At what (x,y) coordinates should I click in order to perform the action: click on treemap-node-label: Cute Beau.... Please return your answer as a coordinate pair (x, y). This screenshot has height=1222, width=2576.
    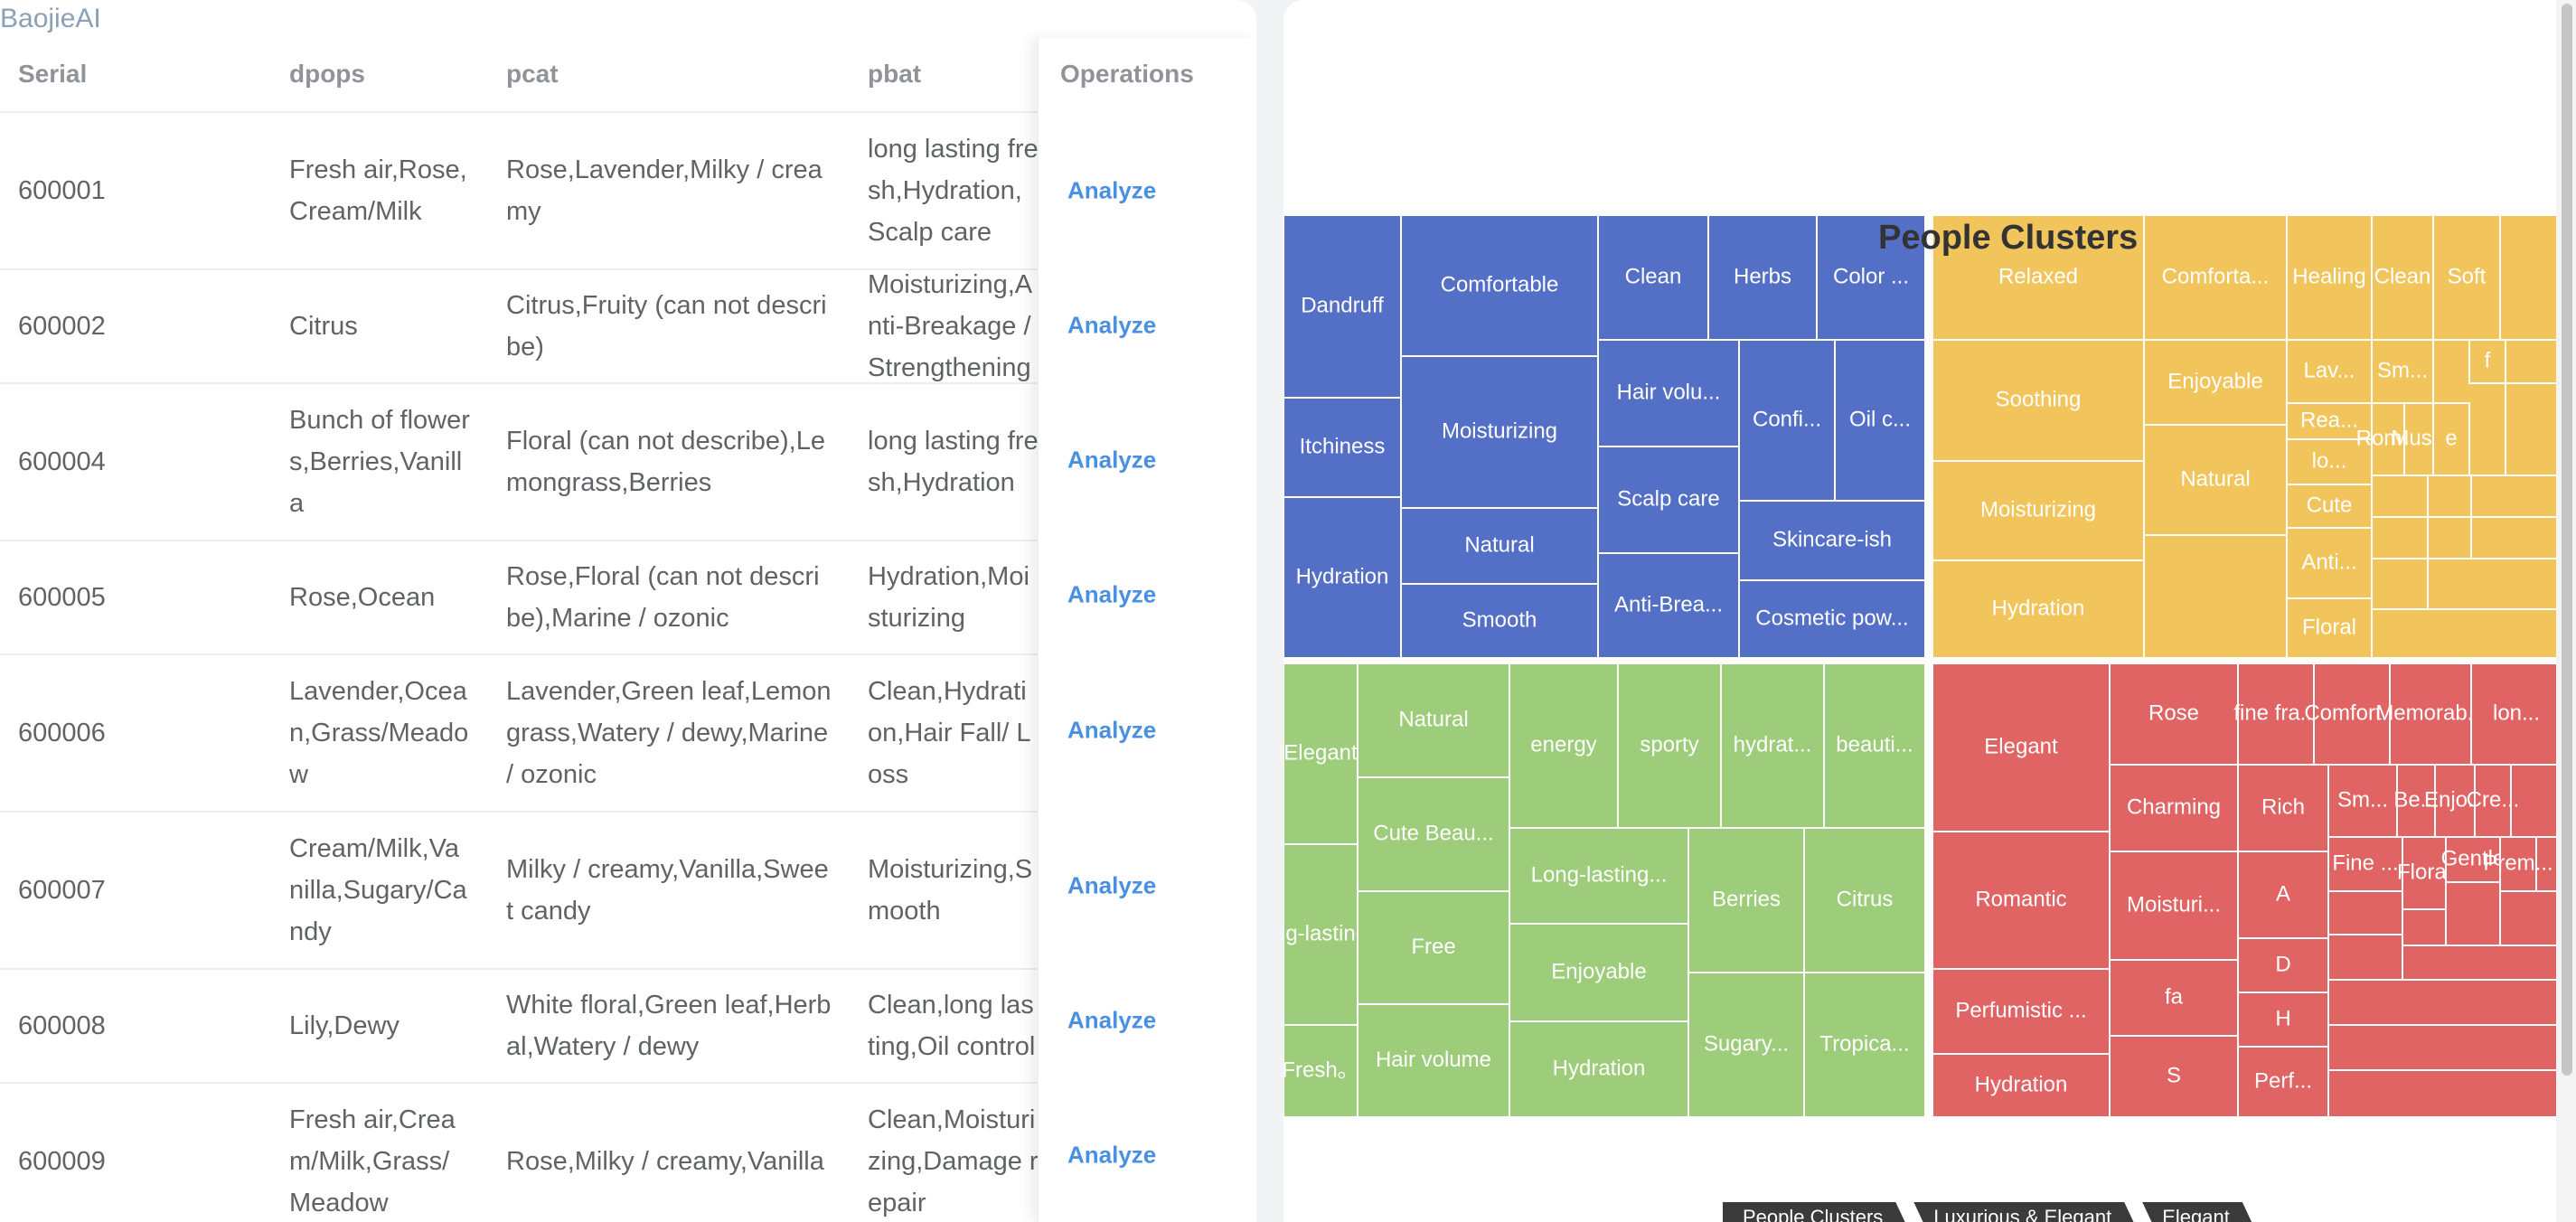
    Looking at the image, I should click on (1433, 833).